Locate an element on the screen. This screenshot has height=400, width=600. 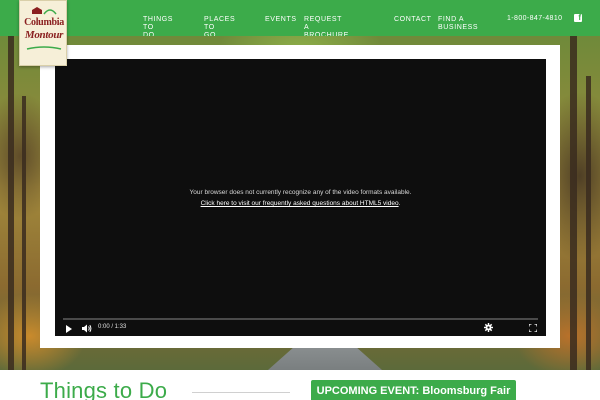
nav-label: Request a is located at coordinates (323, 23).